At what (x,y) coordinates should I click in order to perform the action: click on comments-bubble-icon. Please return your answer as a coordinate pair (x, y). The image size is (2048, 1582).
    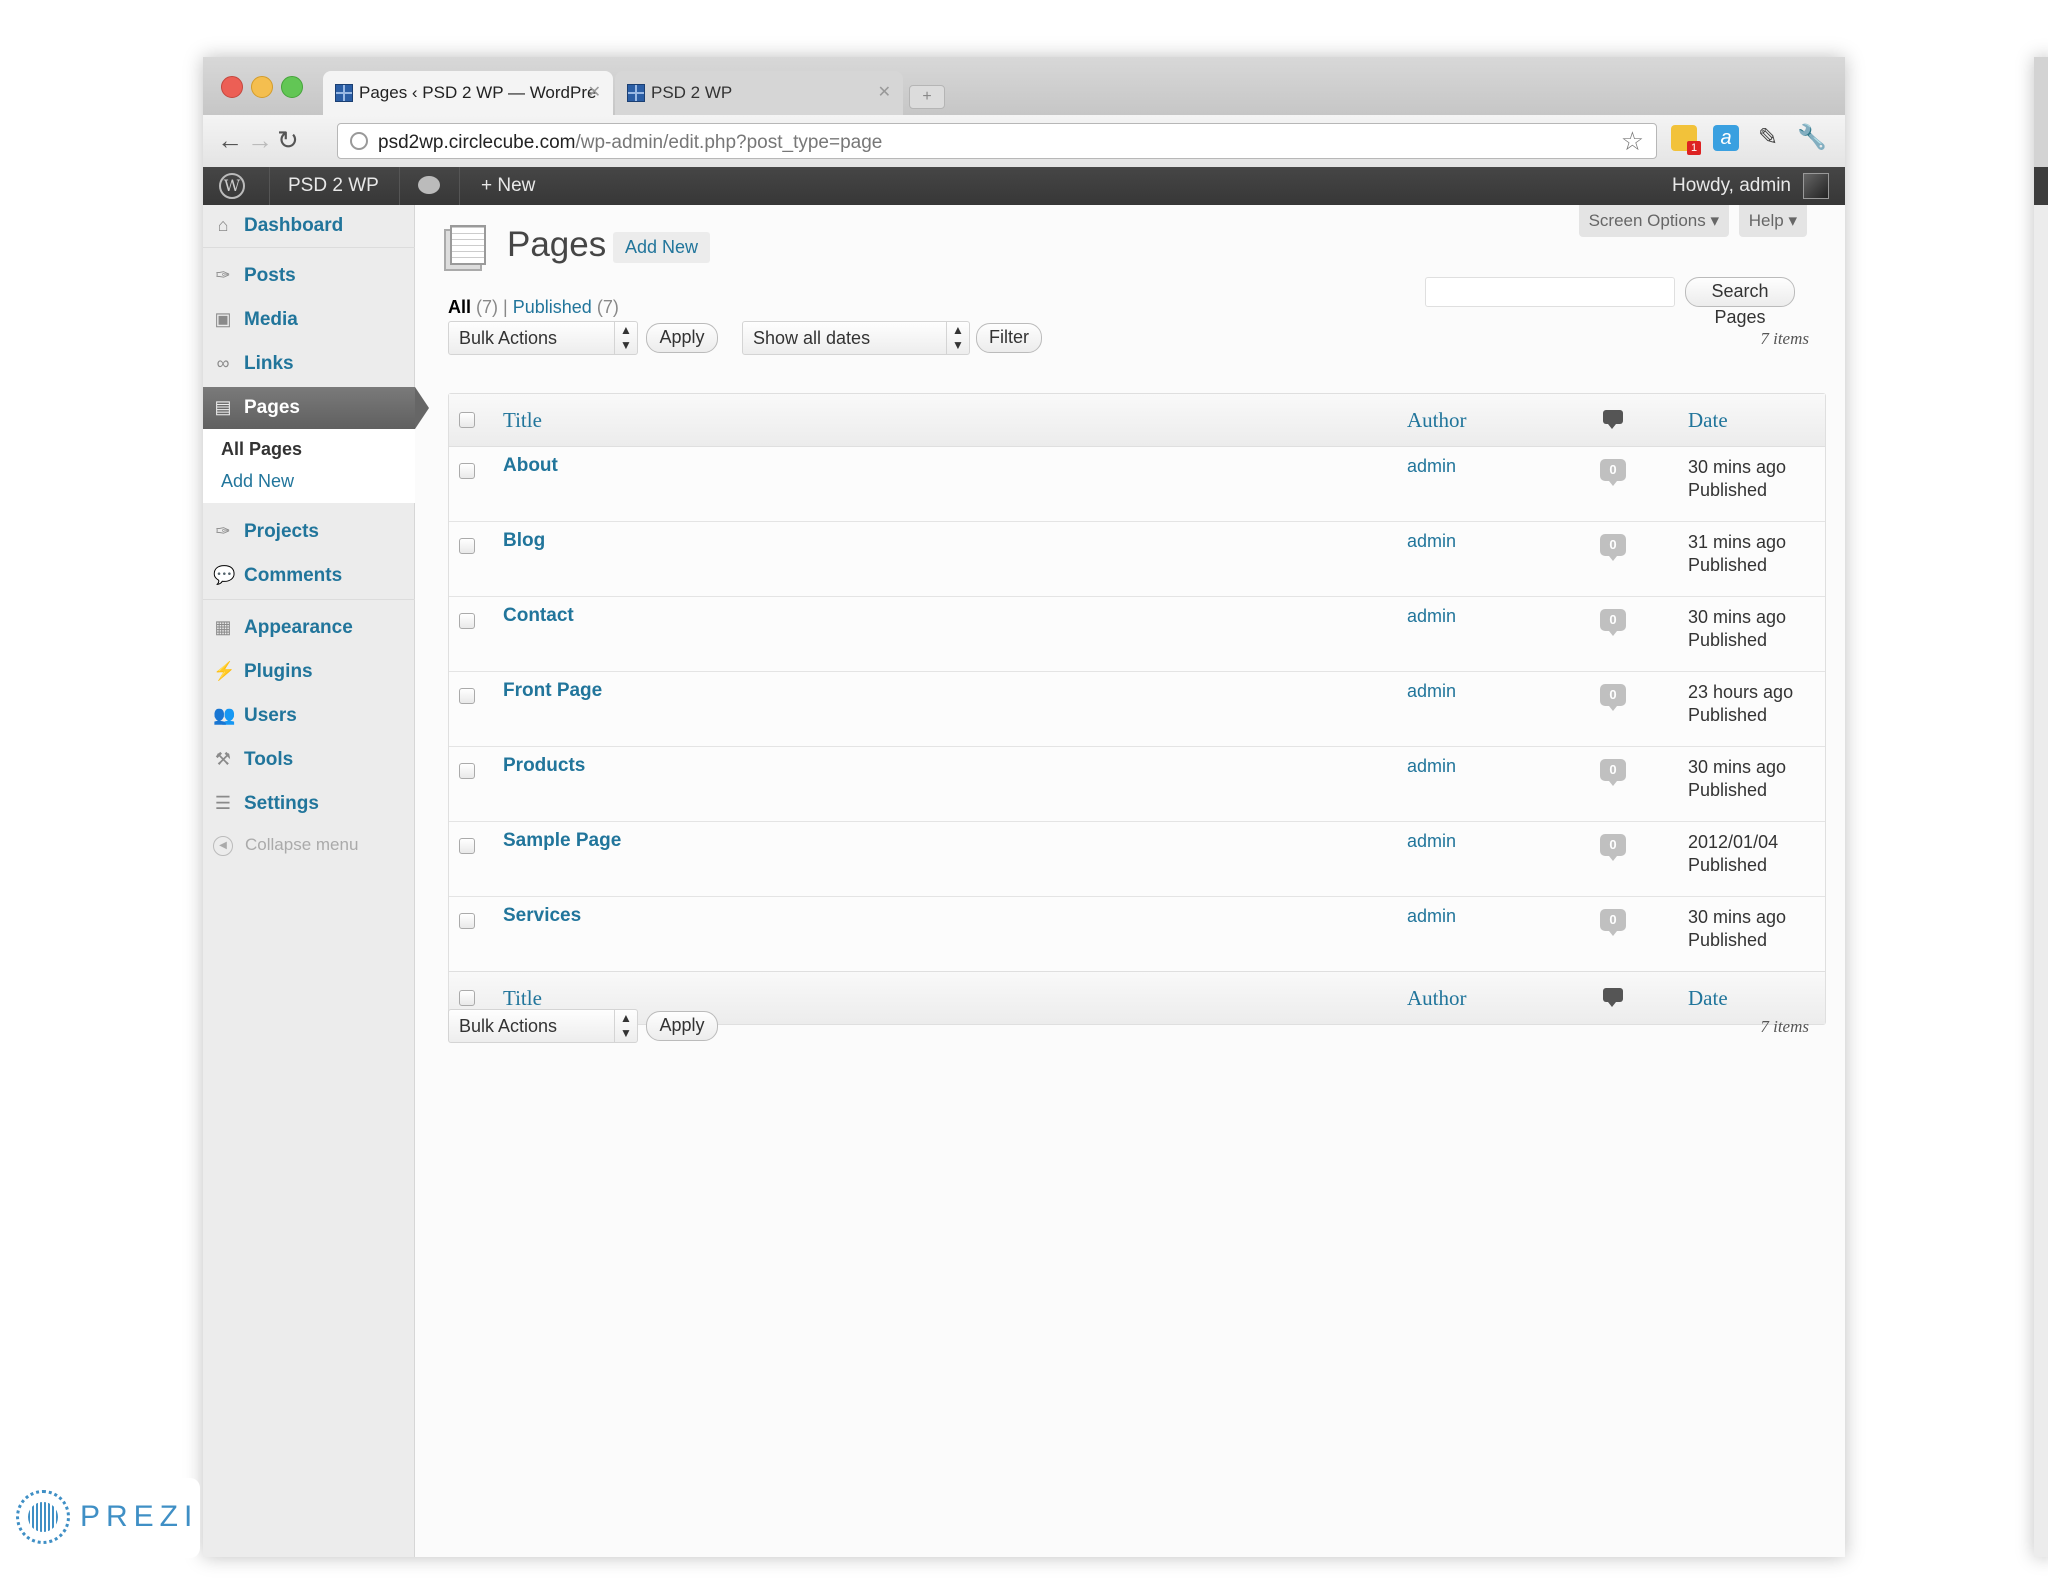
    Looking at the image, I should click on (429, 185).